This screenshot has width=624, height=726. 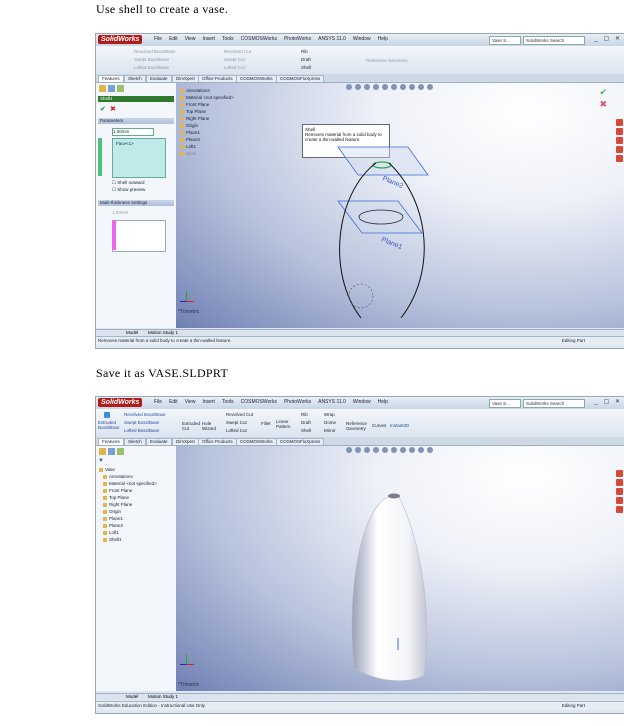 What do you see at coordinates (113, 109) in the screenshot?
I see `cancel-icon: ✖` at bounding box center [113, 109].